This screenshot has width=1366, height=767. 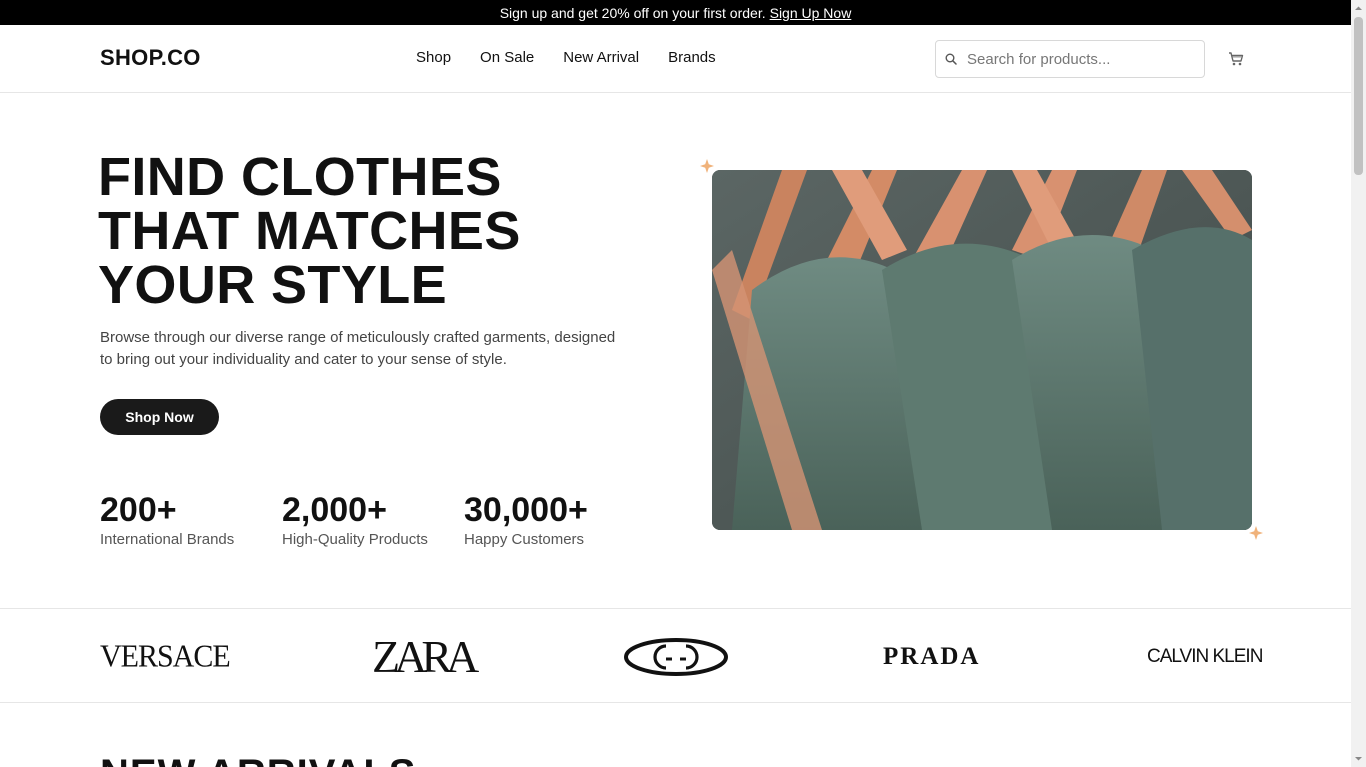 What do you see at coordinates (355, 539) in the screenshot?
I see `stat-label: High-Quality Products` at bounding box center [355, 539].